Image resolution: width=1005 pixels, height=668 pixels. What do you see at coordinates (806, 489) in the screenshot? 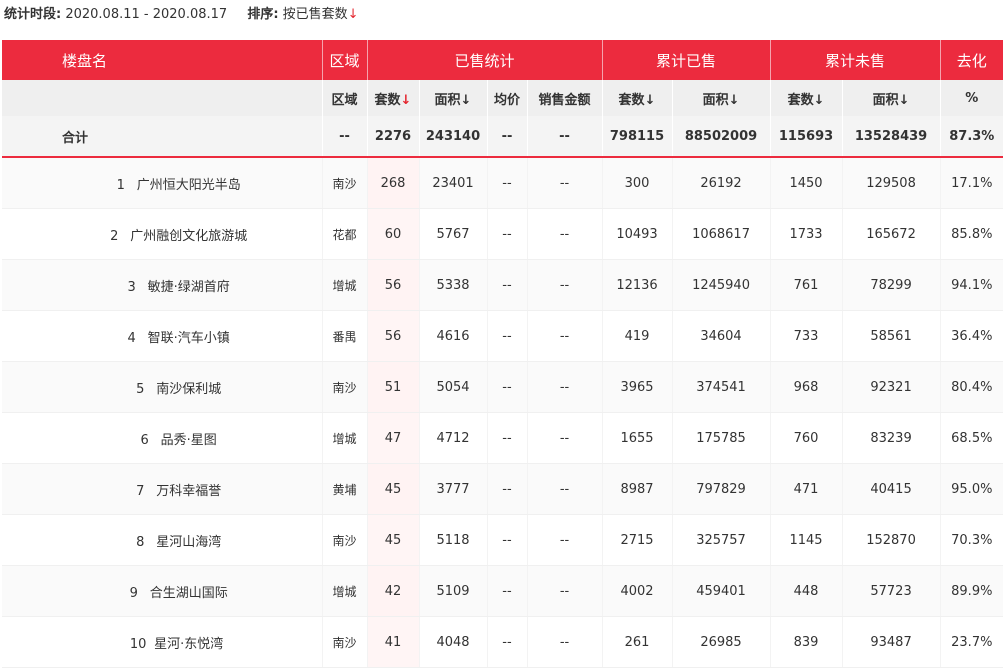
I see `row-unsold-units: 471` at bounding box center [806, 489].